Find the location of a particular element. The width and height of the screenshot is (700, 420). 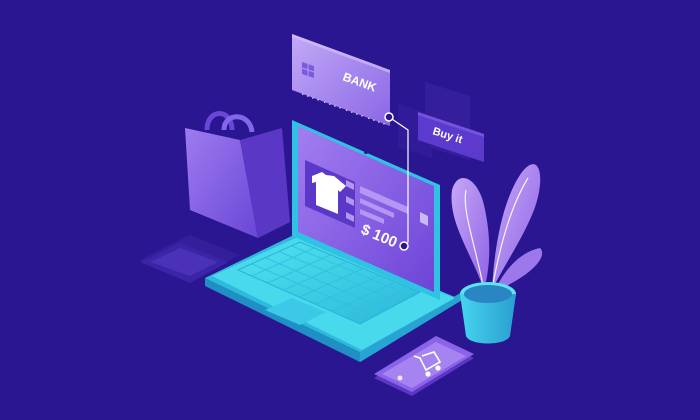

shopping-bag-icon is located at coordinates (237, 174).